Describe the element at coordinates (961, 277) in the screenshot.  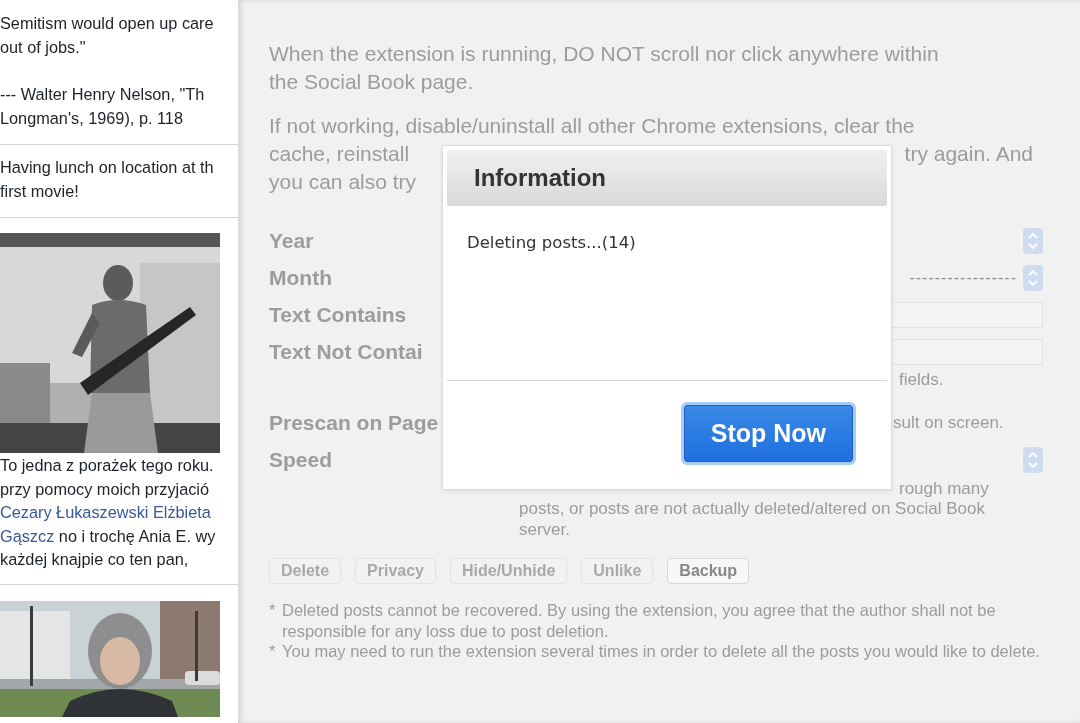
I see `select-field: -----------------` at that location.